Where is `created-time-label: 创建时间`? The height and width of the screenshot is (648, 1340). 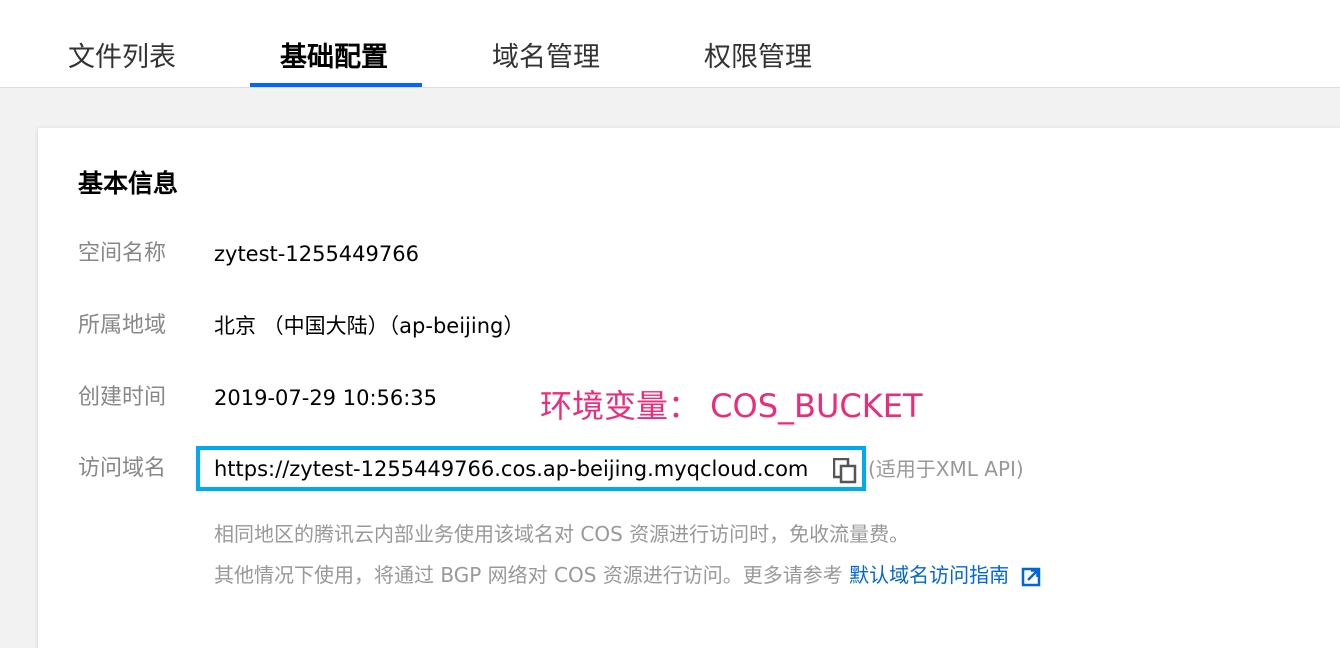
created-time-label: 创建时间 is located at coordinates (122, 397).